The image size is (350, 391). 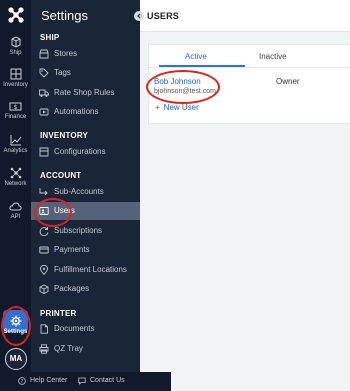 I want to click on menu-title: Settings, so click(x=64, y=15).